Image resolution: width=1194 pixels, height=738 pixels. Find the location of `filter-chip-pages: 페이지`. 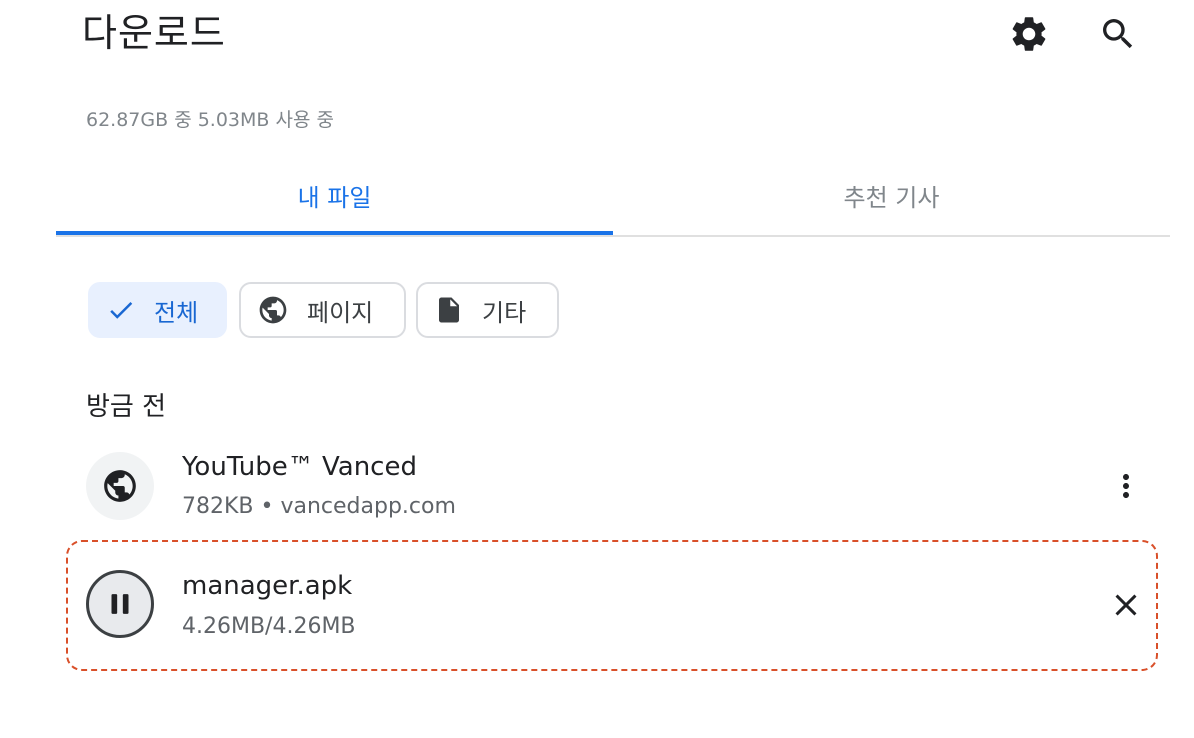

filter-chip-pages: 페이지 is located at coordinates (322, 310).